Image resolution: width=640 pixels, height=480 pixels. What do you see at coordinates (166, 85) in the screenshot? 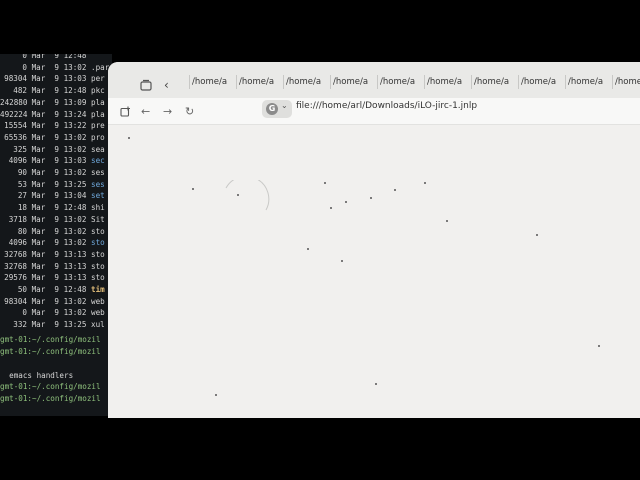
I see `tab-scroll-left-icon: ‹` at bounding box center [166, 85].